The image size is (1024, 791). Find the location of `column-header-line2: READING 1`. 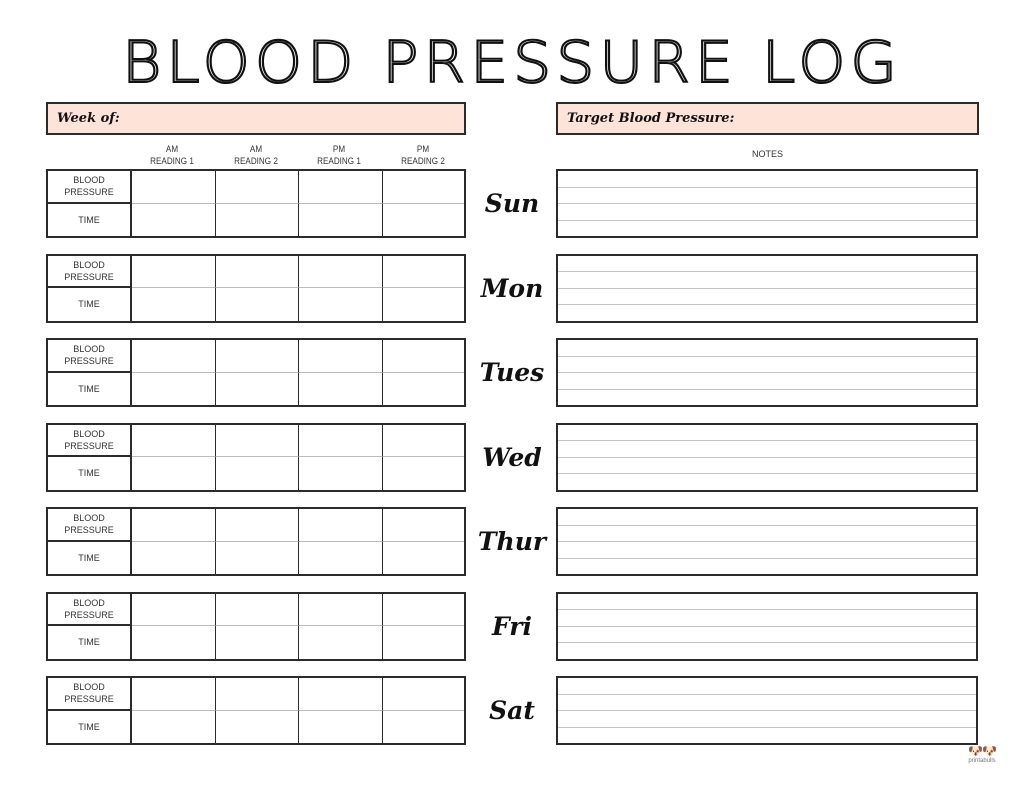

column-header-line2: READING 1 is located at coordinates (339, 161).